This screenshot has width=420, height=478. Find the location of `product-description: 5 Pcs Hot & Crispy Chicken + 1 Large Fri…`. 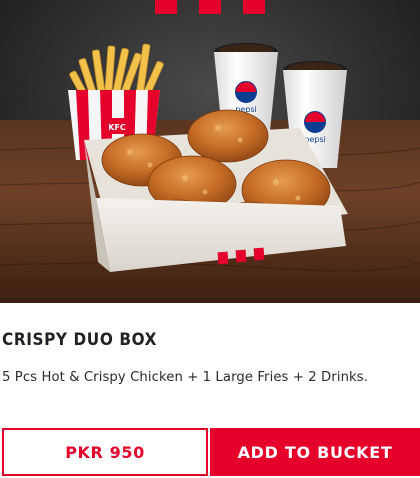

product-description: 5 Pcs Hot & Crispy Chicken + 1 Large Fri… is located at coordinates (185, 377).